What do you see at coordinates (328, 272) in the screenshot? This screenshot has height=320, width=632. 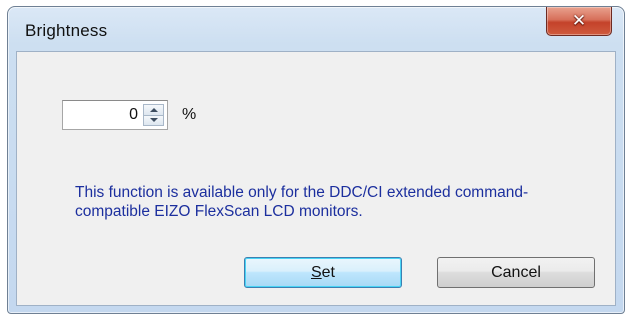 I see `set-button-label: et` at bounding box center [328, 272].